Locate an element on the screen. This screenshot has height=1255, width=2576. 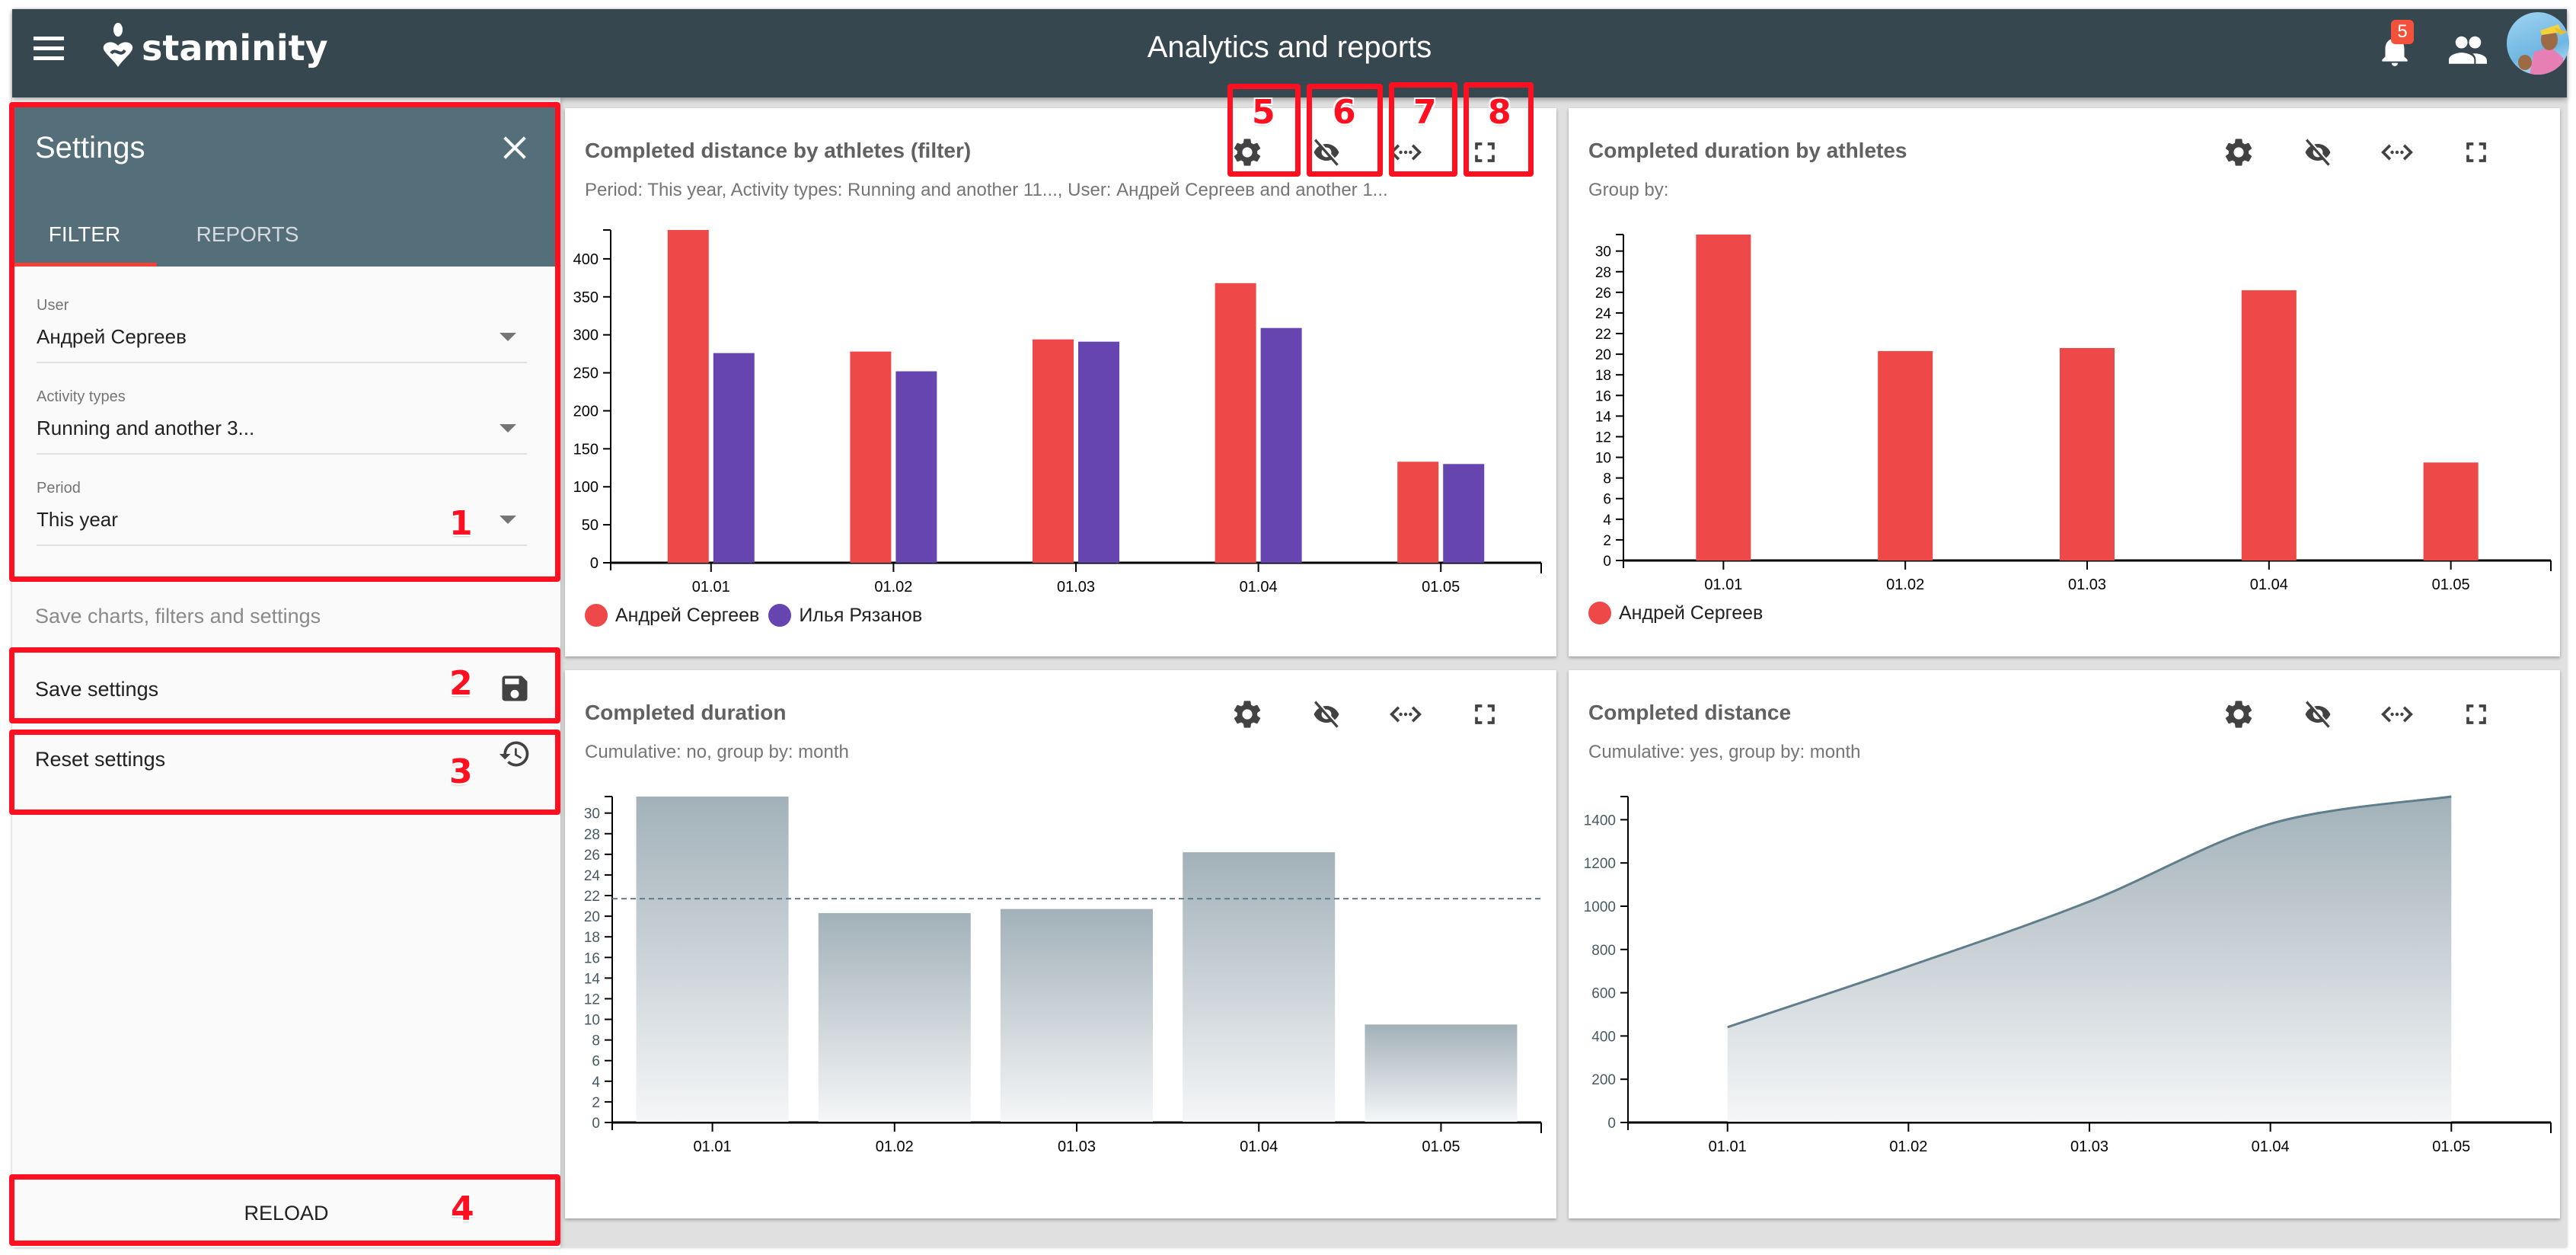
save-icon is located at coordinates (515, 688).